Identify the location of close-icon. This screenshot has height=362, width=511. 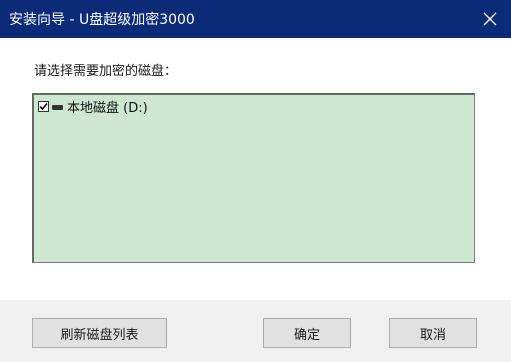
(490, 19).